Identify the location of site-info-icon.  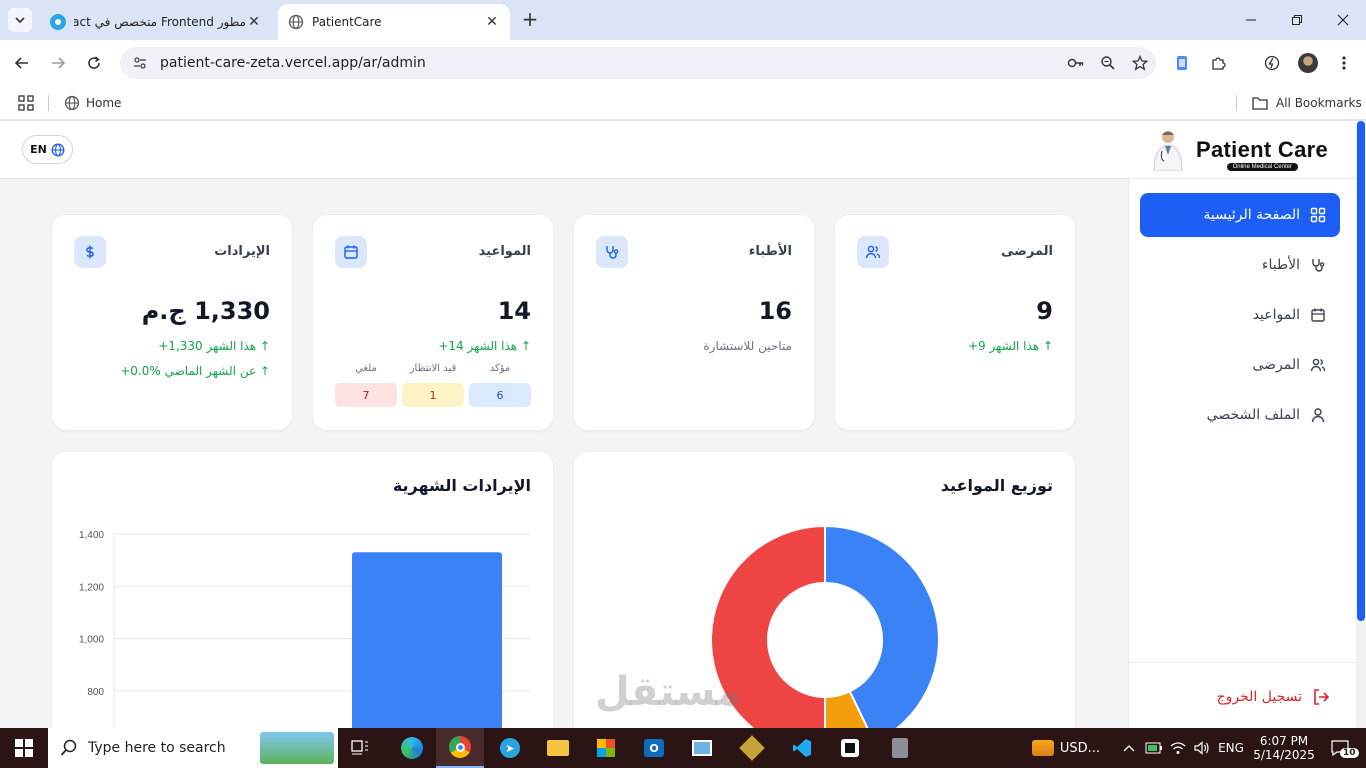
(140, 63).